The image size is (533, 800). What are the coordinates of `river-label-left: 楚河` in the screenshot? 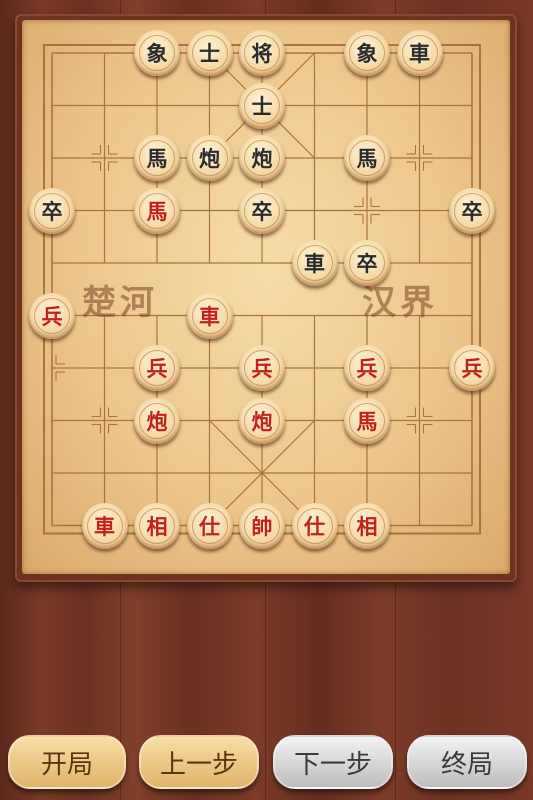 It's located at (120, 303).